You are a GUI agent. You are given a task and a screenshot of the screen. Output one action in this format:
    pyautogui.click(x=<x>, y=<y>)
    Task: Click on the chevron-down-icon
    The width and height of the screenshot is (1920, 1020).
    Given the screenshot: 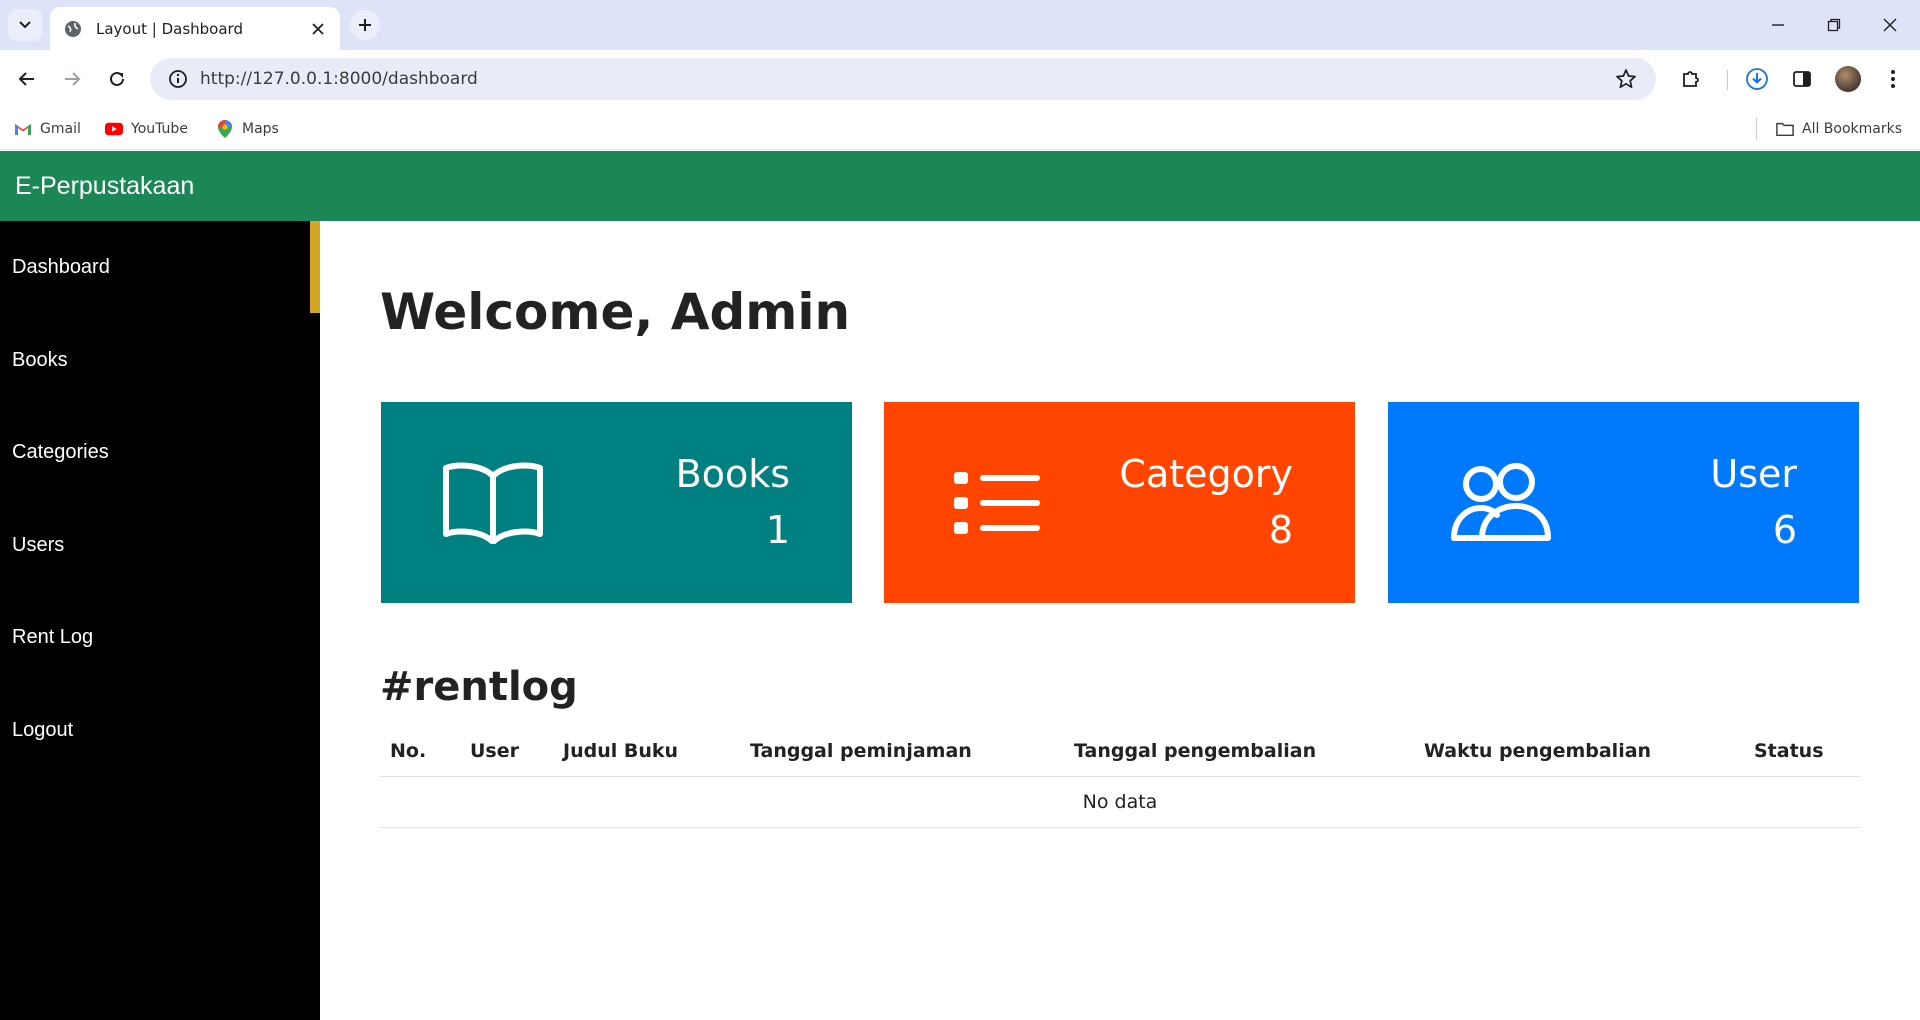 What is the action you would take?
    pyautogui.click(x=25, y=25)
    